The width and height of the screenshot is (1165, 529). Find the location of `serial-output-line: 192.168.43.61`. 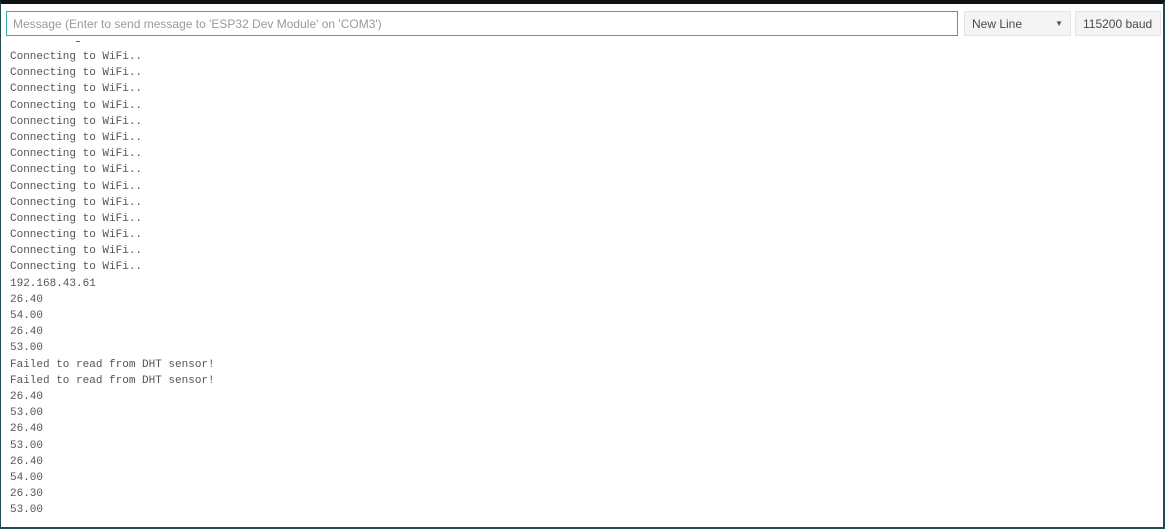

serial-output-line: 192.168.43.61 is located at coordinates (53, 283).